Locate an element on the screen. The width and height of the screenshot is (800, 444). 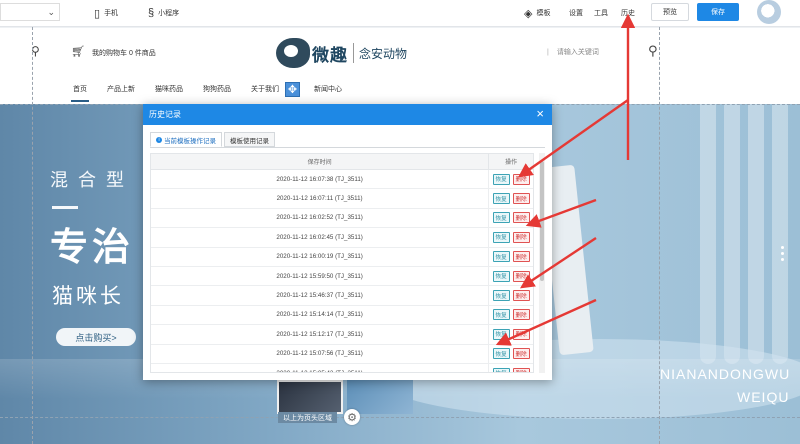
table-header: 保存时间 操作 is located at coordinates (342, 162).